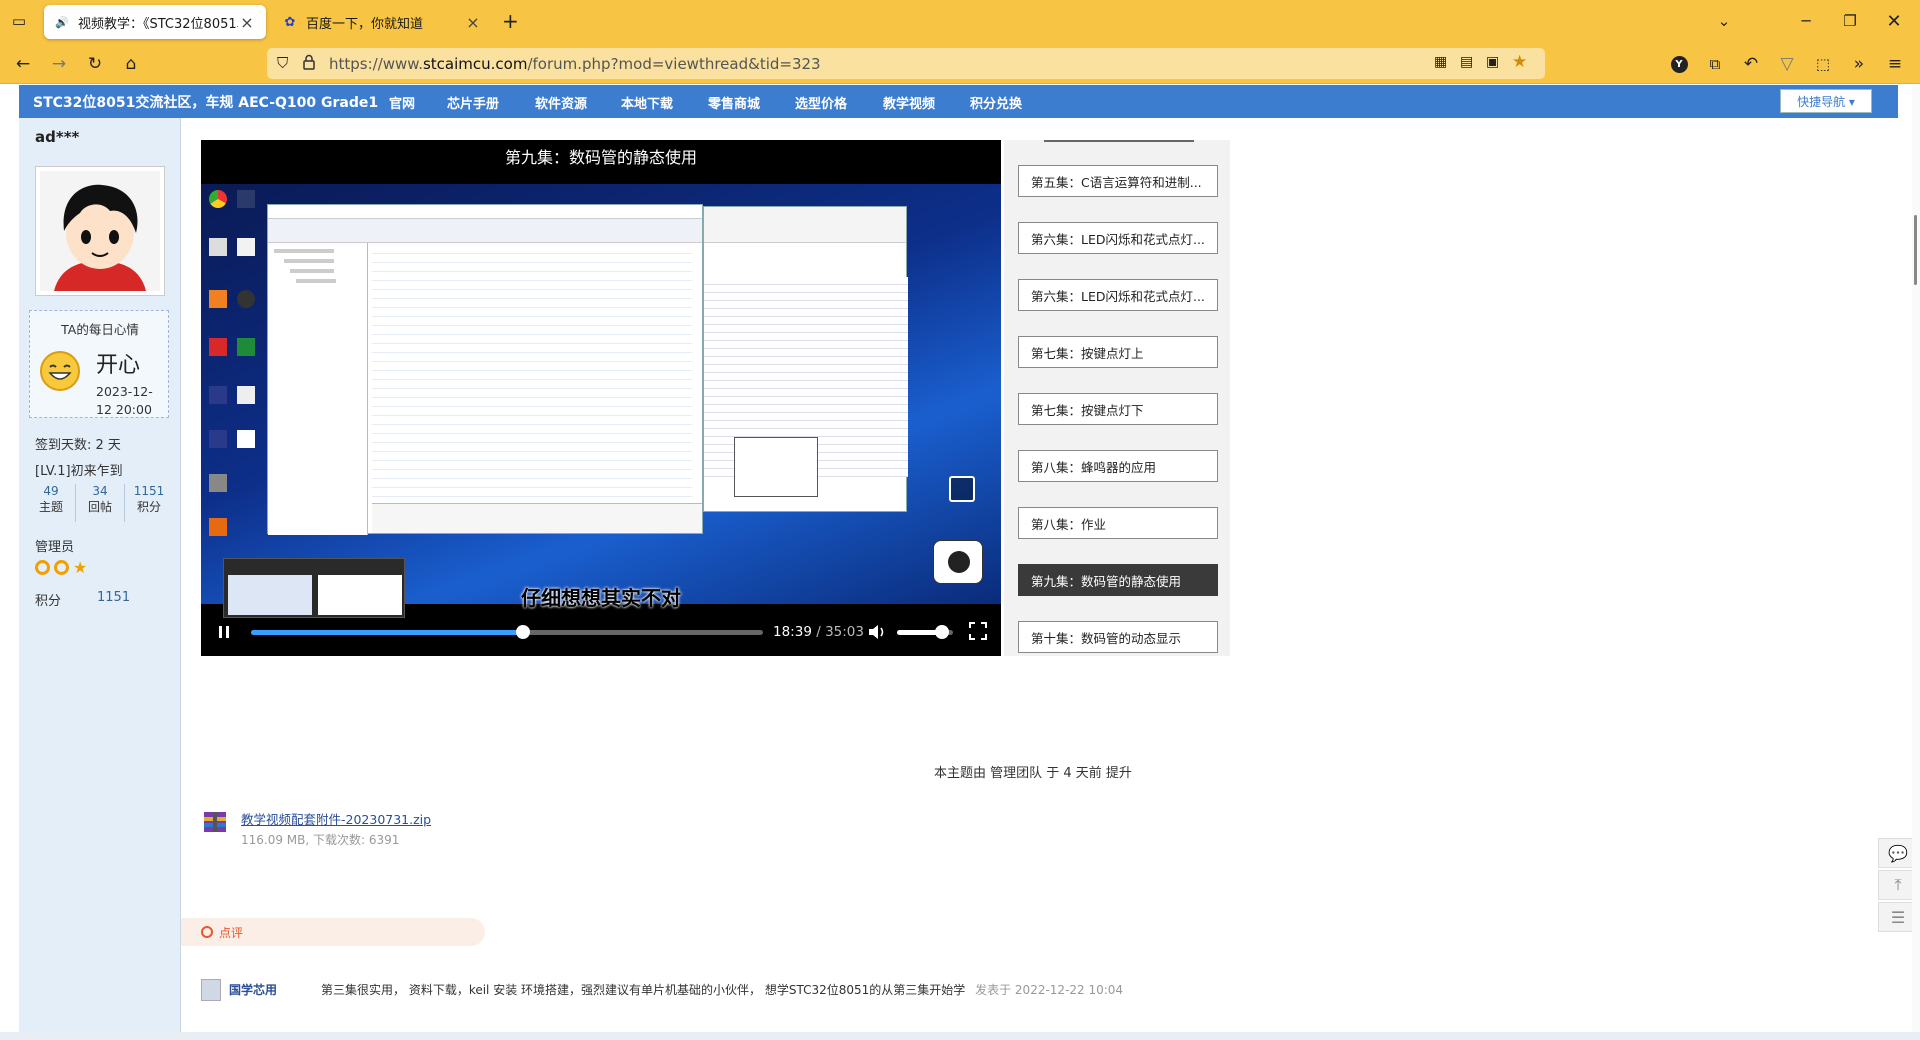 This screenshot has width=1920, height=1040. What do you see at coordinates (1859, 64) in the screenshot?
I see `more-tools-icon: »` at bounding box center [1859, 64].